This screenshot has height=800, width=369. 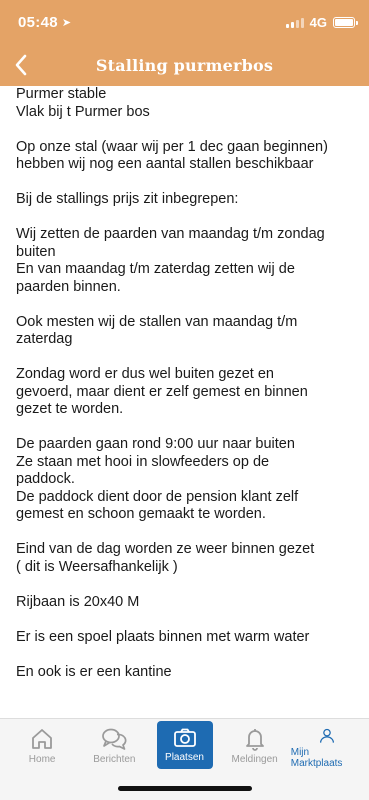 I want to click on text-line: Purmer stable, so click(x=61, y=94).